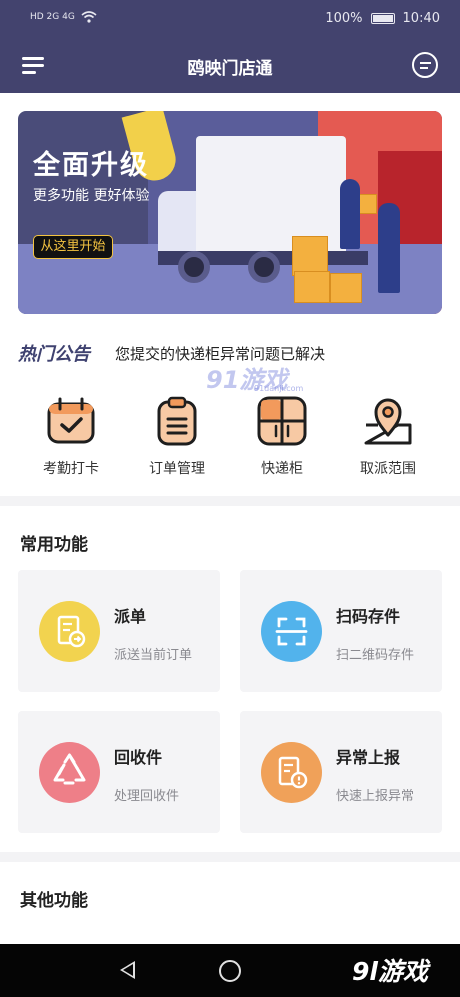  I want to click on exception-report-icon, so click(291, 772).